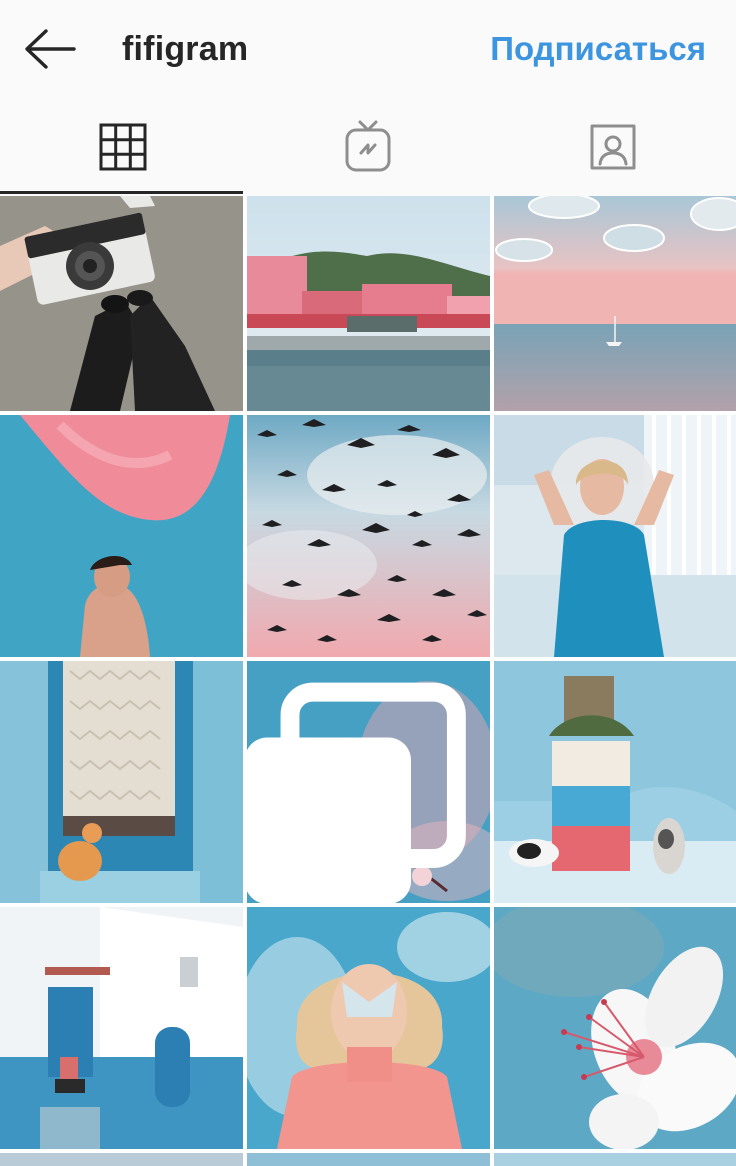 The width and height of the screenshot is (736, 1166). I want to click on post-cats-painted-barrel, so click(615, 782).